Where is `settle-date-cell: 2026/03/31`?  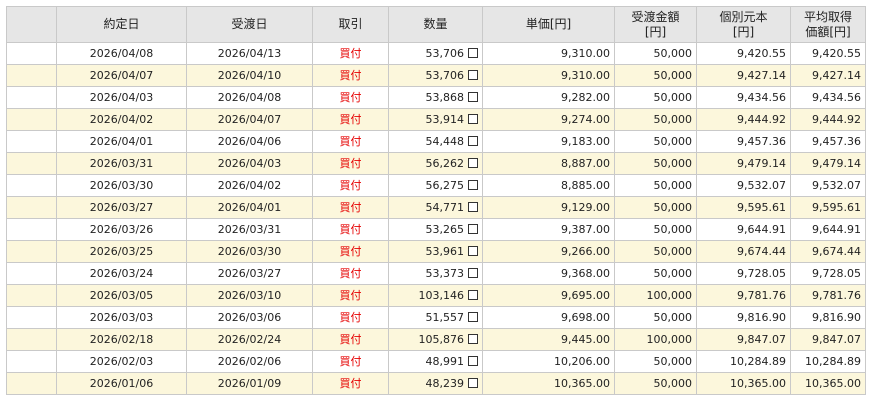
settle-date-cell: 2026/03/31 is located at coordinates (249, 229).